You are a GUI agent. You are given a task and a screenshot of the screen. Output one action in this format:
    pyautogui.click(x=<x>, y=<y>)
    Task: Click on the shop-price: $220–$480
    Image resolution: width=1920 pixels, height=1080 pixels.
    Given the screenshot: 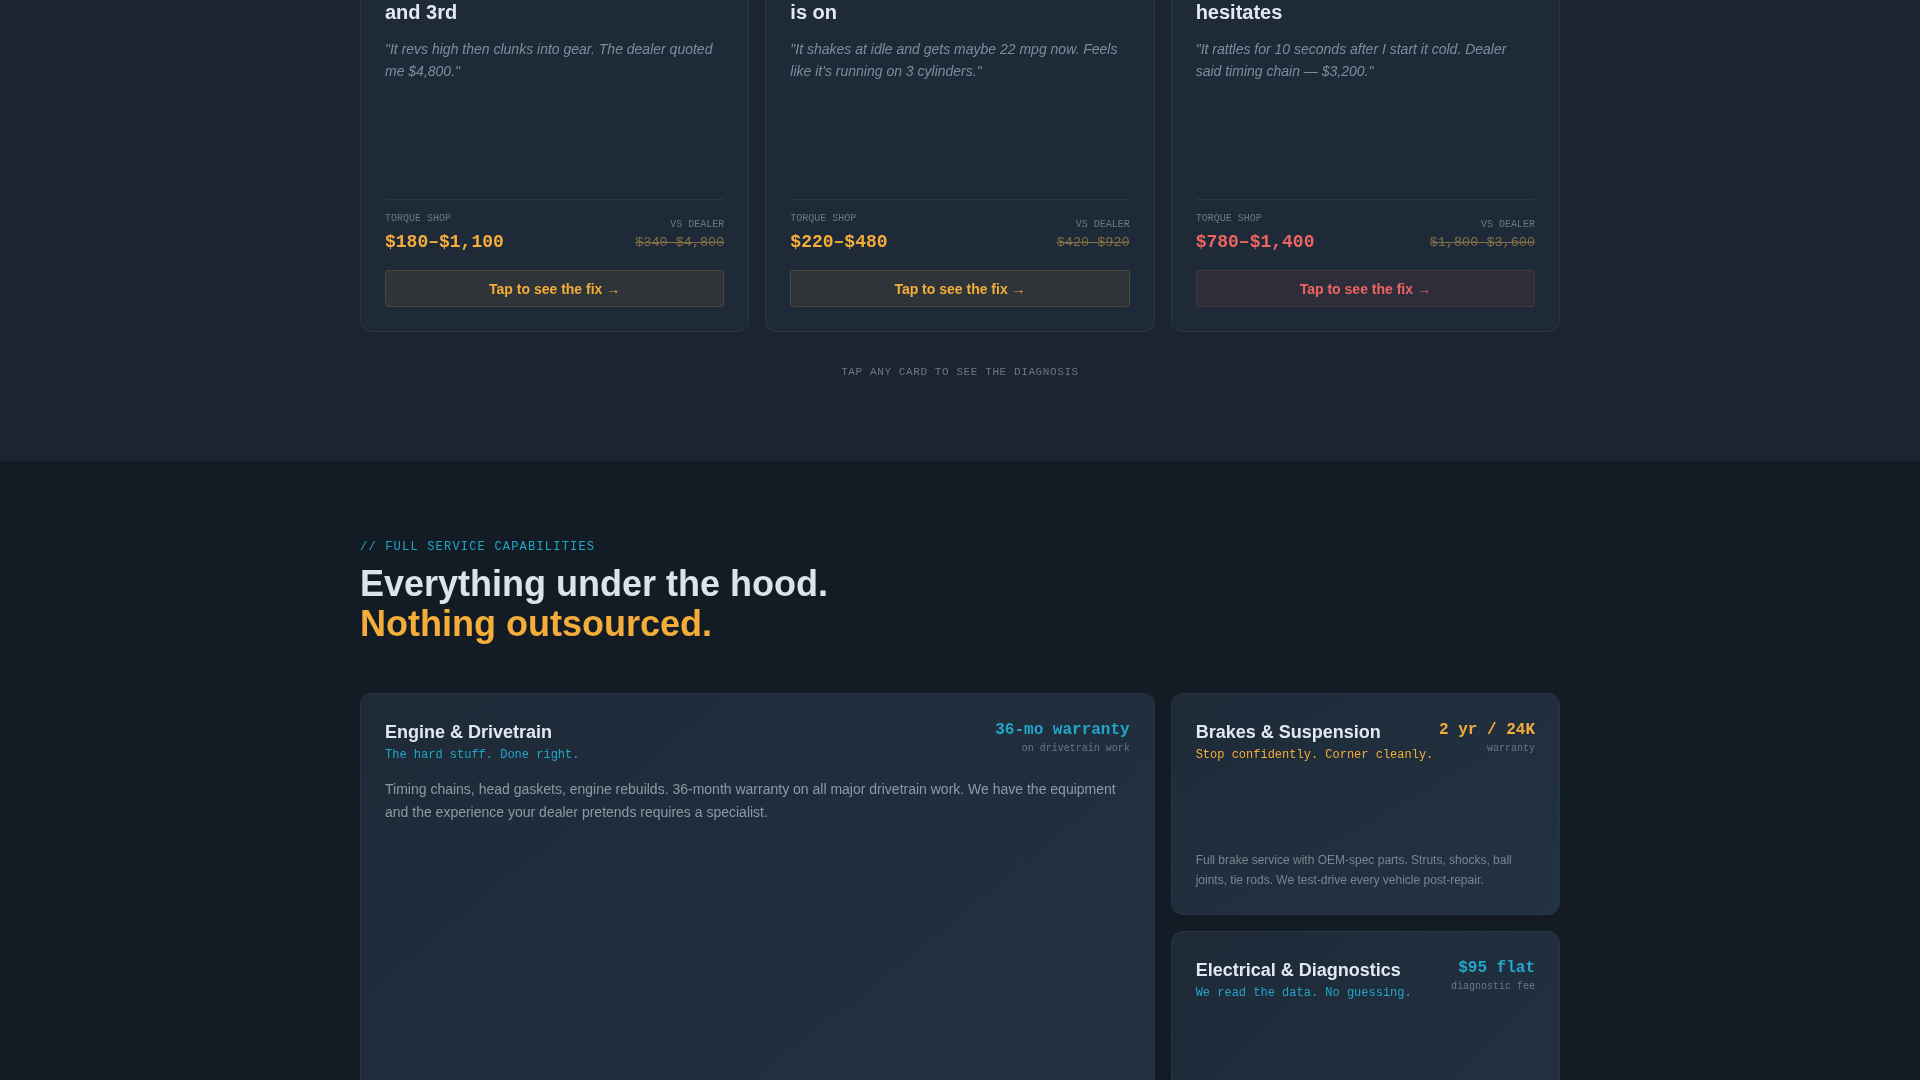 What is the action you would take?
    pyautogui.click(x=839, y=242)
    